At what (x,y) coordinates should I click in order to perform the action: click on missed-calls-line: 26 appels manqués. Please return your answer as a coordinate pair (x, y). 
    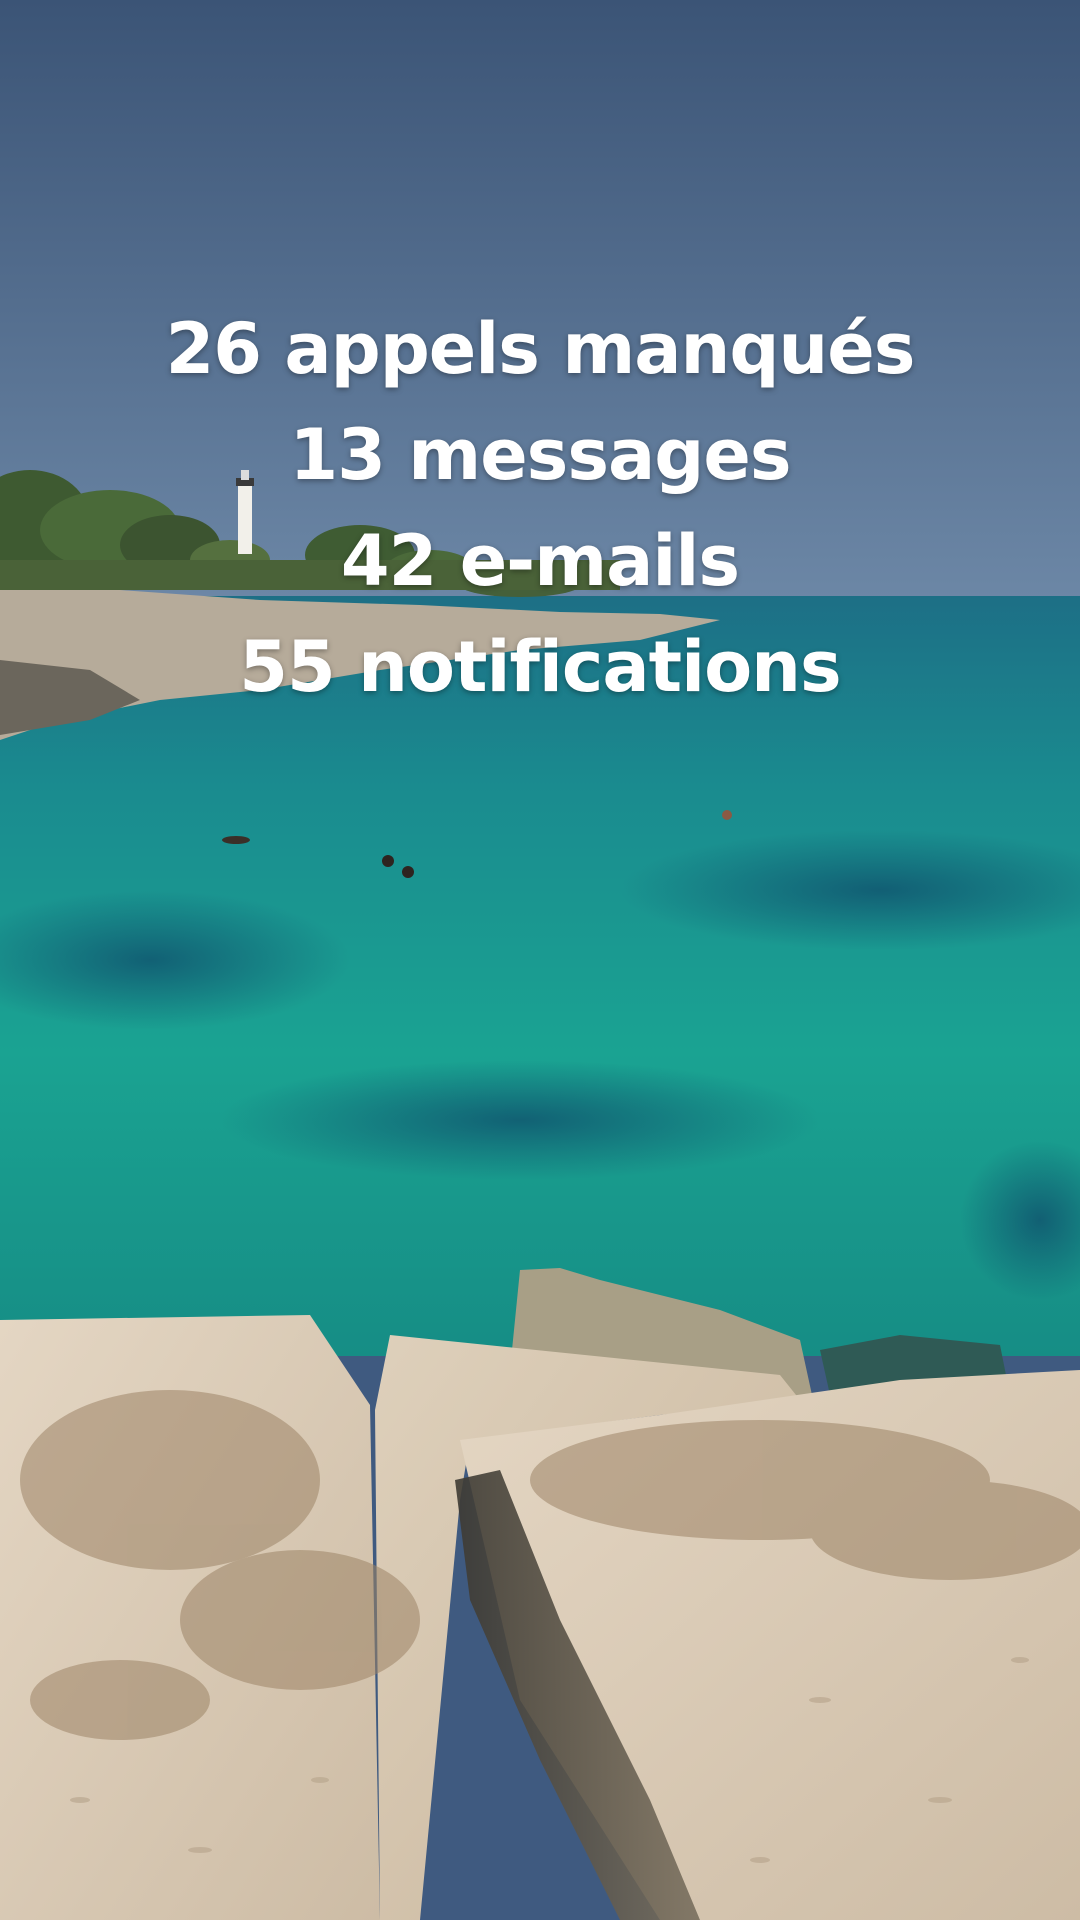
    Looking at the image, I should click on (540, 349).